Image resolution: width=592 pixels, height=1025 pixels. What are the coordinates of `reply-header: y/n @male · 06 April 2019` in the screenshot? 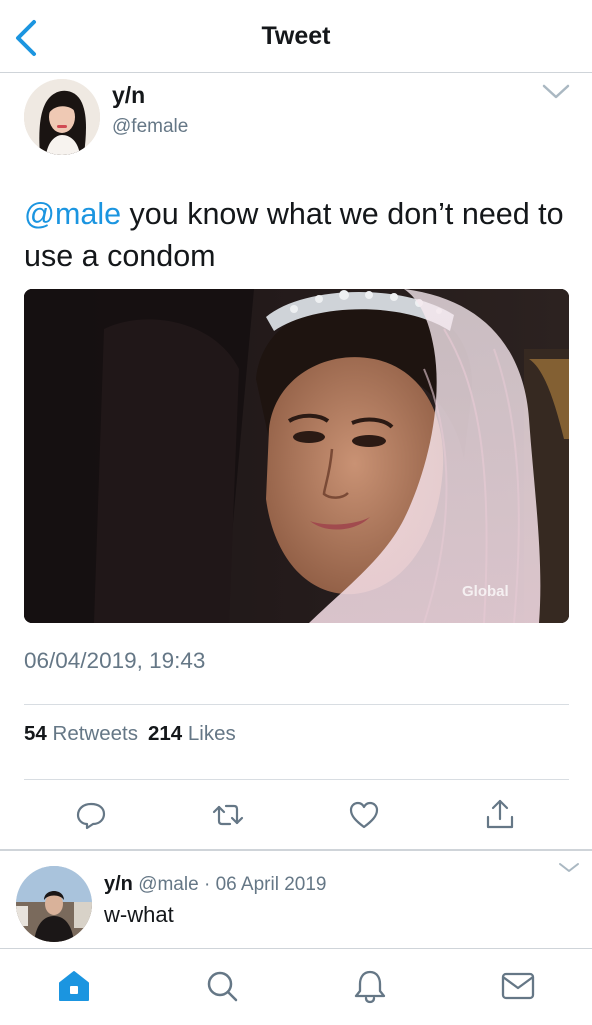 It's located at (215, 884).